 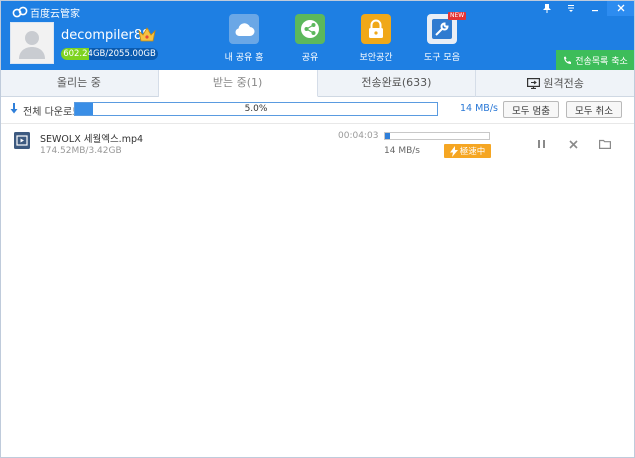 I want to click on cancel-all-button: 모두 취소, so click(x=594, y=109).